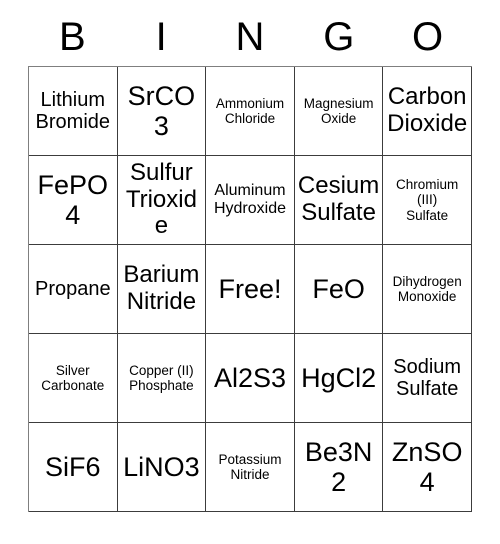 This screenshot has height=544, width=500. I want to click on bingo-cell: Barium Nitride, so click(162, 289).